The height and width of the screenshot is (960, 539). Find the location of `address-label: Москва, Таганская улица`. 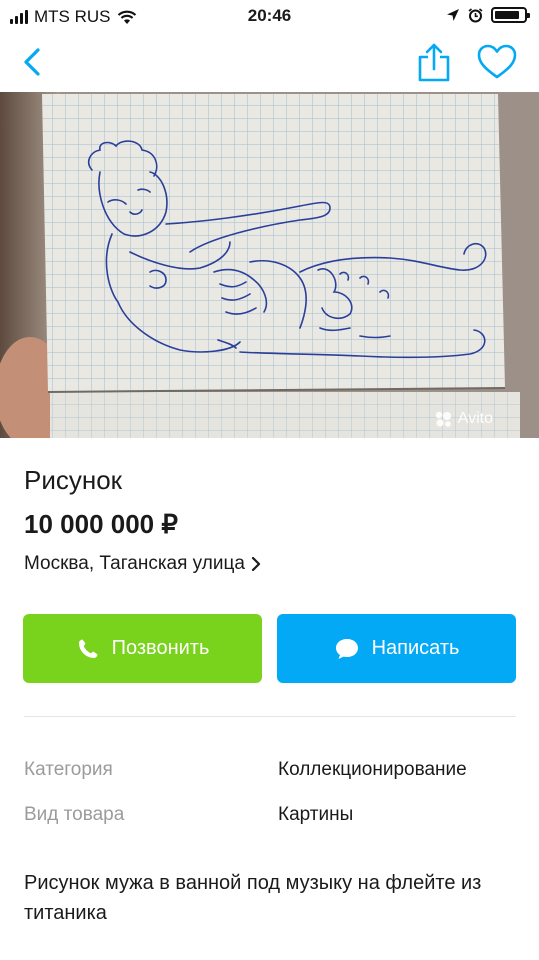

address-label: Москва, Таганская улица is located at coordinates (134, 563).